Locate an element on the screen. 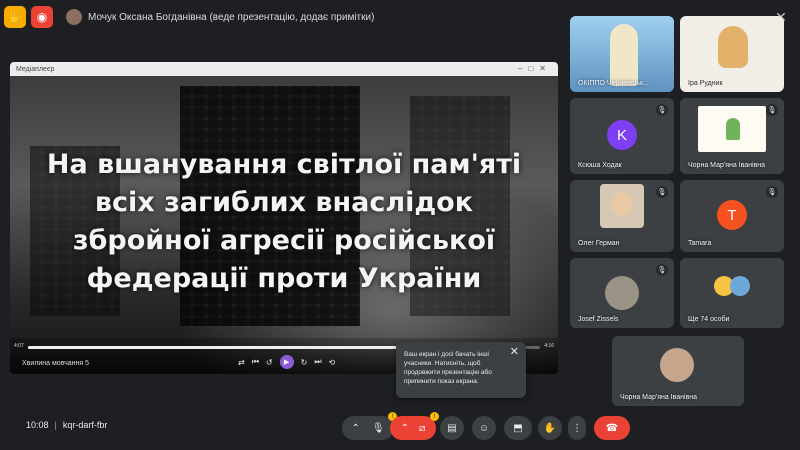 The image size is (800, 450). participant-name: Tamara is located at coordinates (700, 243).